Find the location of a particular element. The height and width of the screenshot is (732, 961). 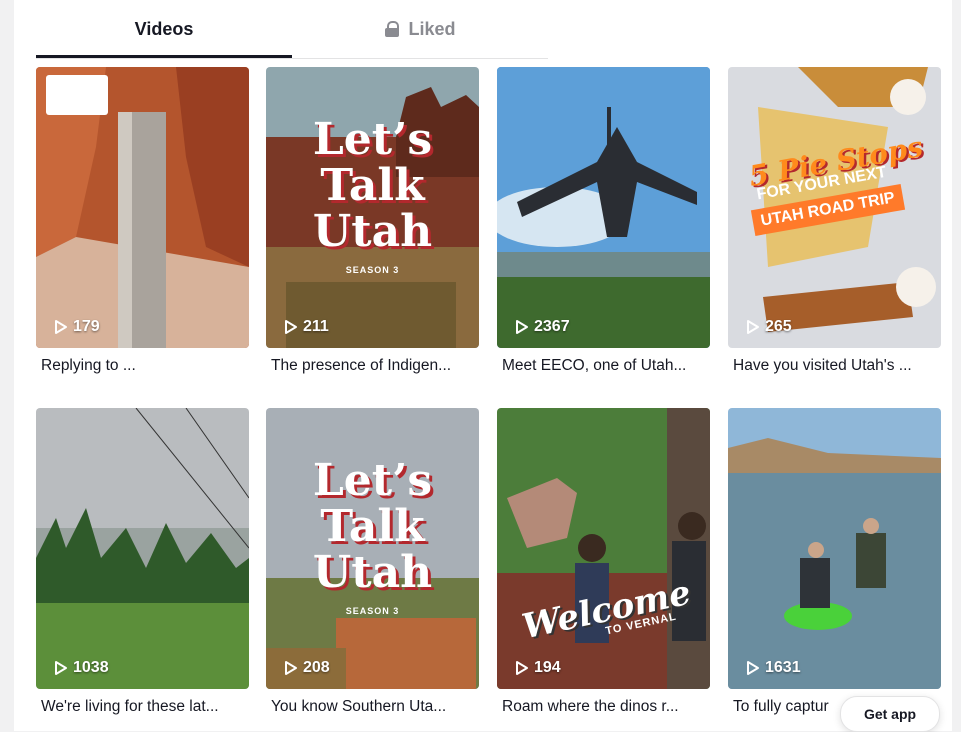

tab-liked: Liked is located at coordinates (420, 29).